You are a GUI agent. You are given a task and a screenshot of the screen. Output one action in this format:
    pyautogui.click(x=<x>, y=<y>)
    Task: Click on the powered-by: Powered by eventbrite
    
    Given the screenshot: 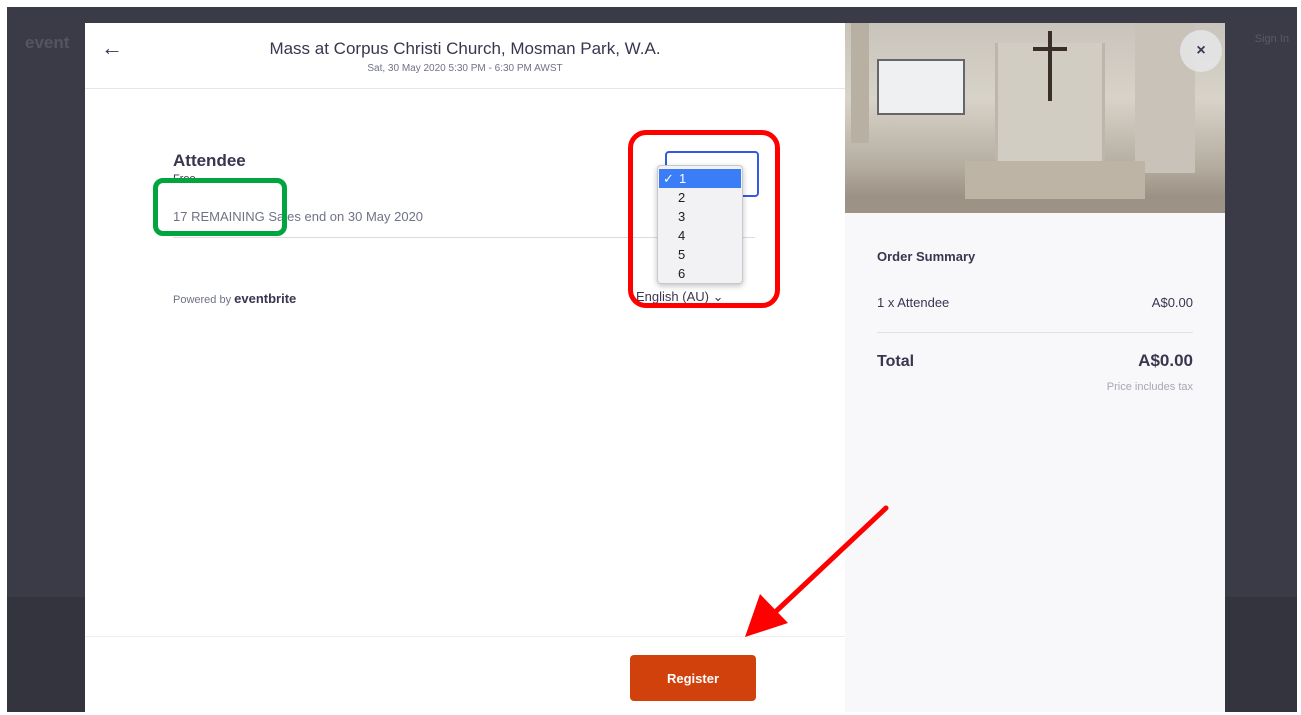 What is the action you would take?
    pyautogui.click(x=234, y=298)
    